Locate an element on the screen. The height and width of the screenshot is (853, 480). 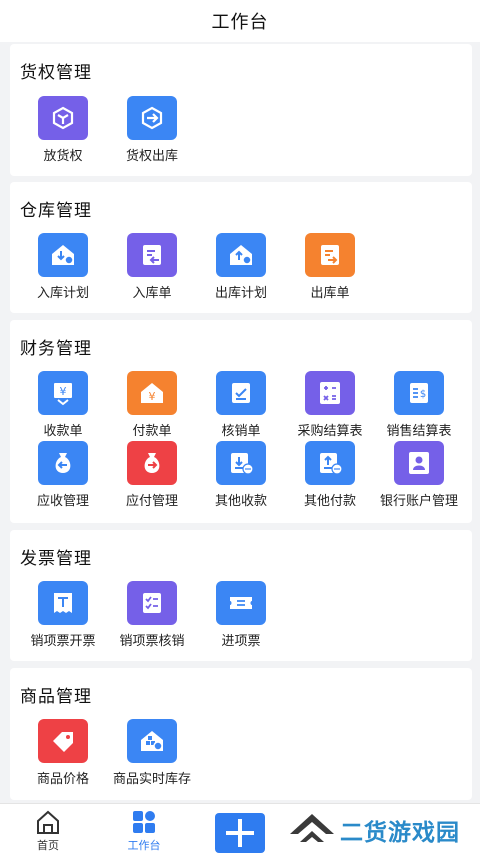
bank-account-button: 银行账户管理 is located at coordinates (419, 476).